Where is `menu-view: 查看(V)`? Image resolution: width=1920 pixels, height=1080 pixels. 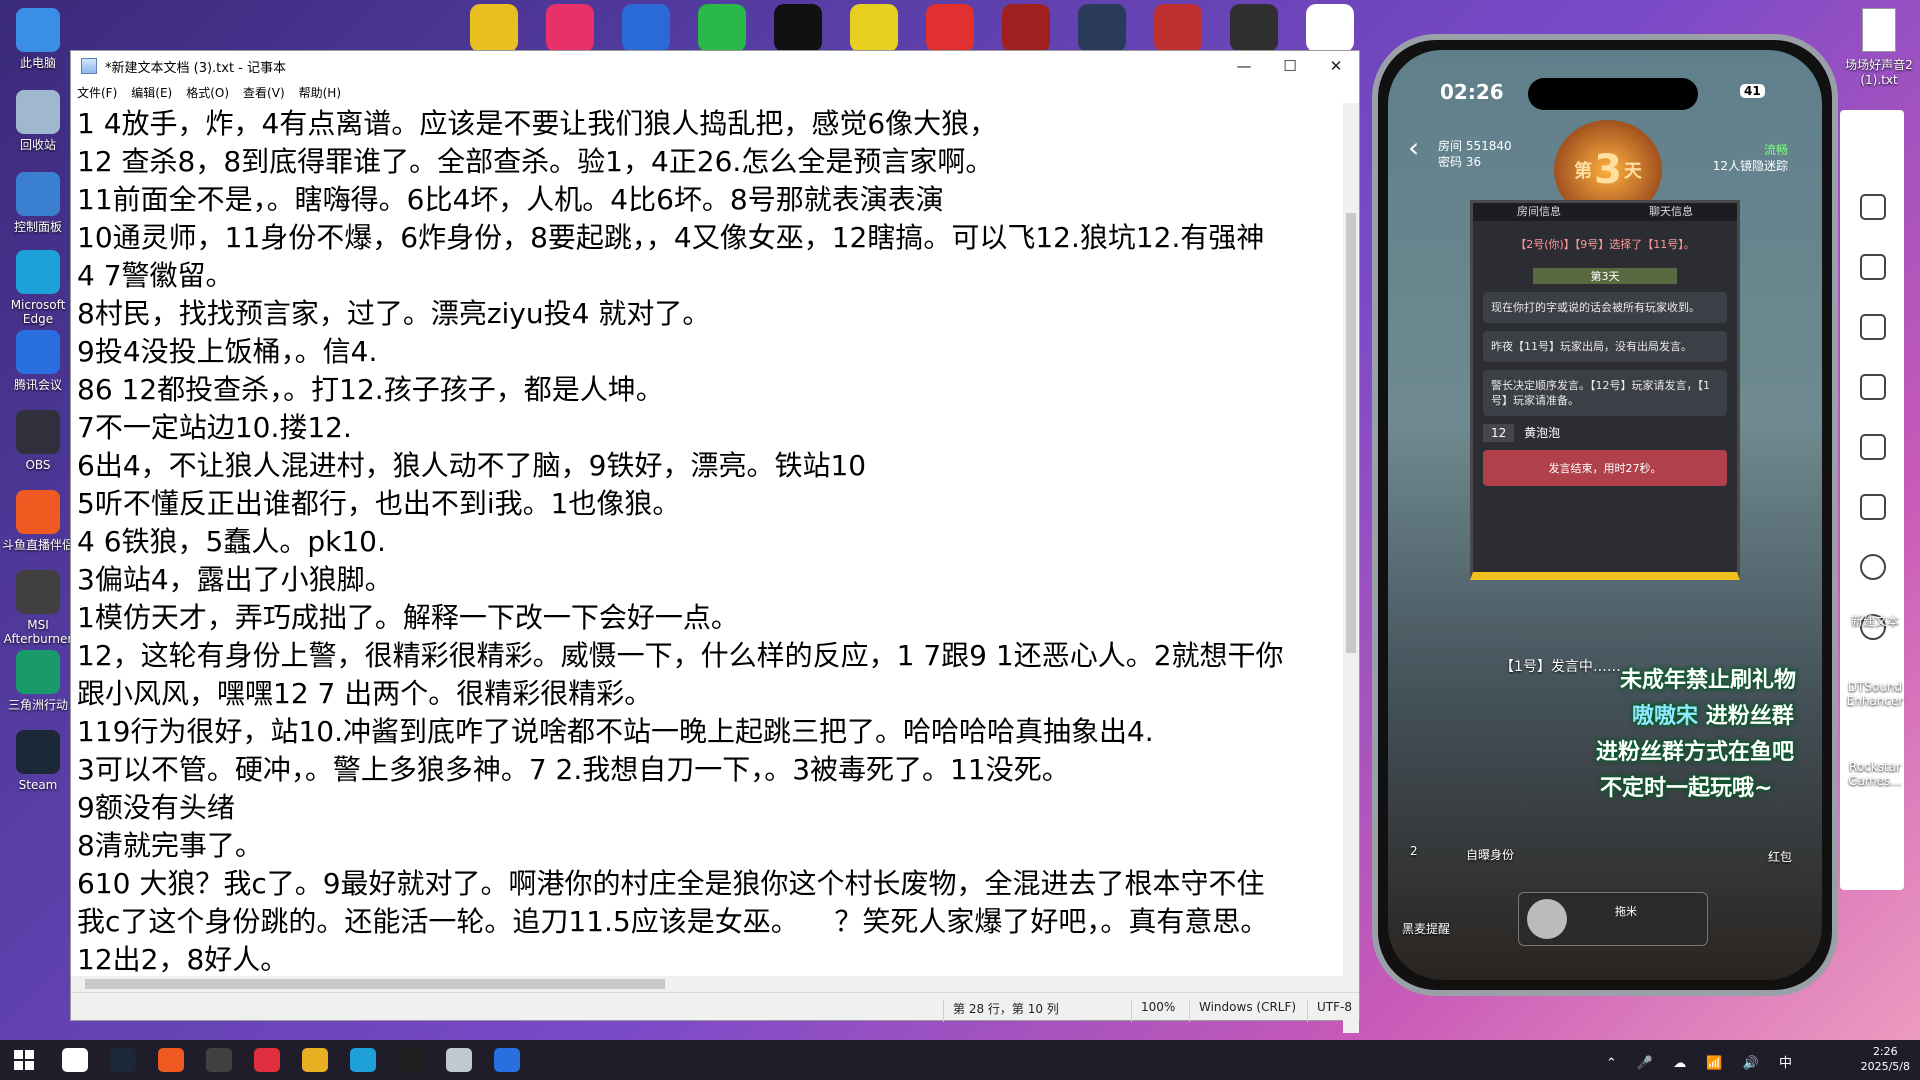
menu-view: 查看(V) is located at coordinates (264, 92).